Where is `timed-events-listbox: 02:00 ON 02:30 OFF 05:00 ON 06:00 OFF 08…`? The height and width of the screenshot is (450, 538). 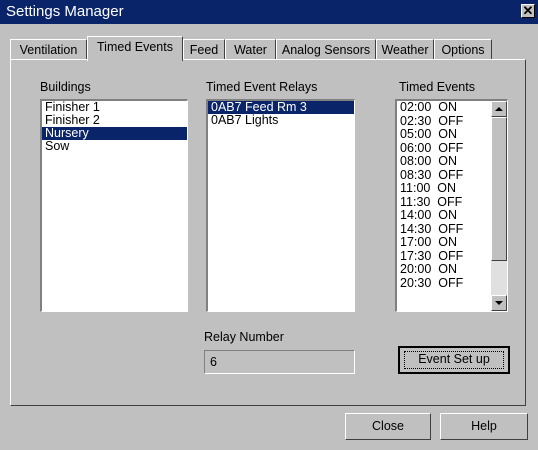
timed-events-listbox: 02:00 ON 02:30 OFF 05:00 ON 06:00 OFF 08… is located at coordinates (451, 205).